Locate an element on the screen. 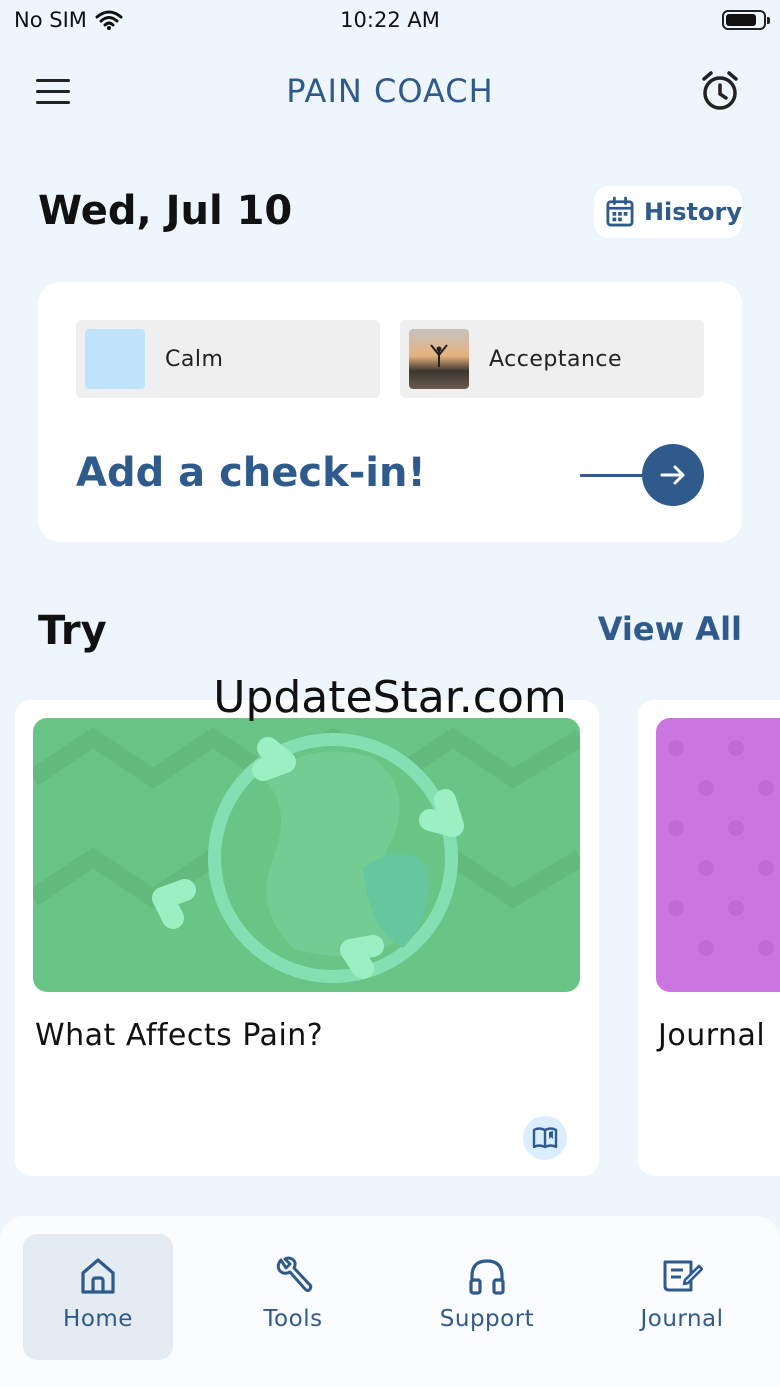 This screenshot has width=780, height=1387. acceptance-thumbnail is located at coordinates (439, 359).